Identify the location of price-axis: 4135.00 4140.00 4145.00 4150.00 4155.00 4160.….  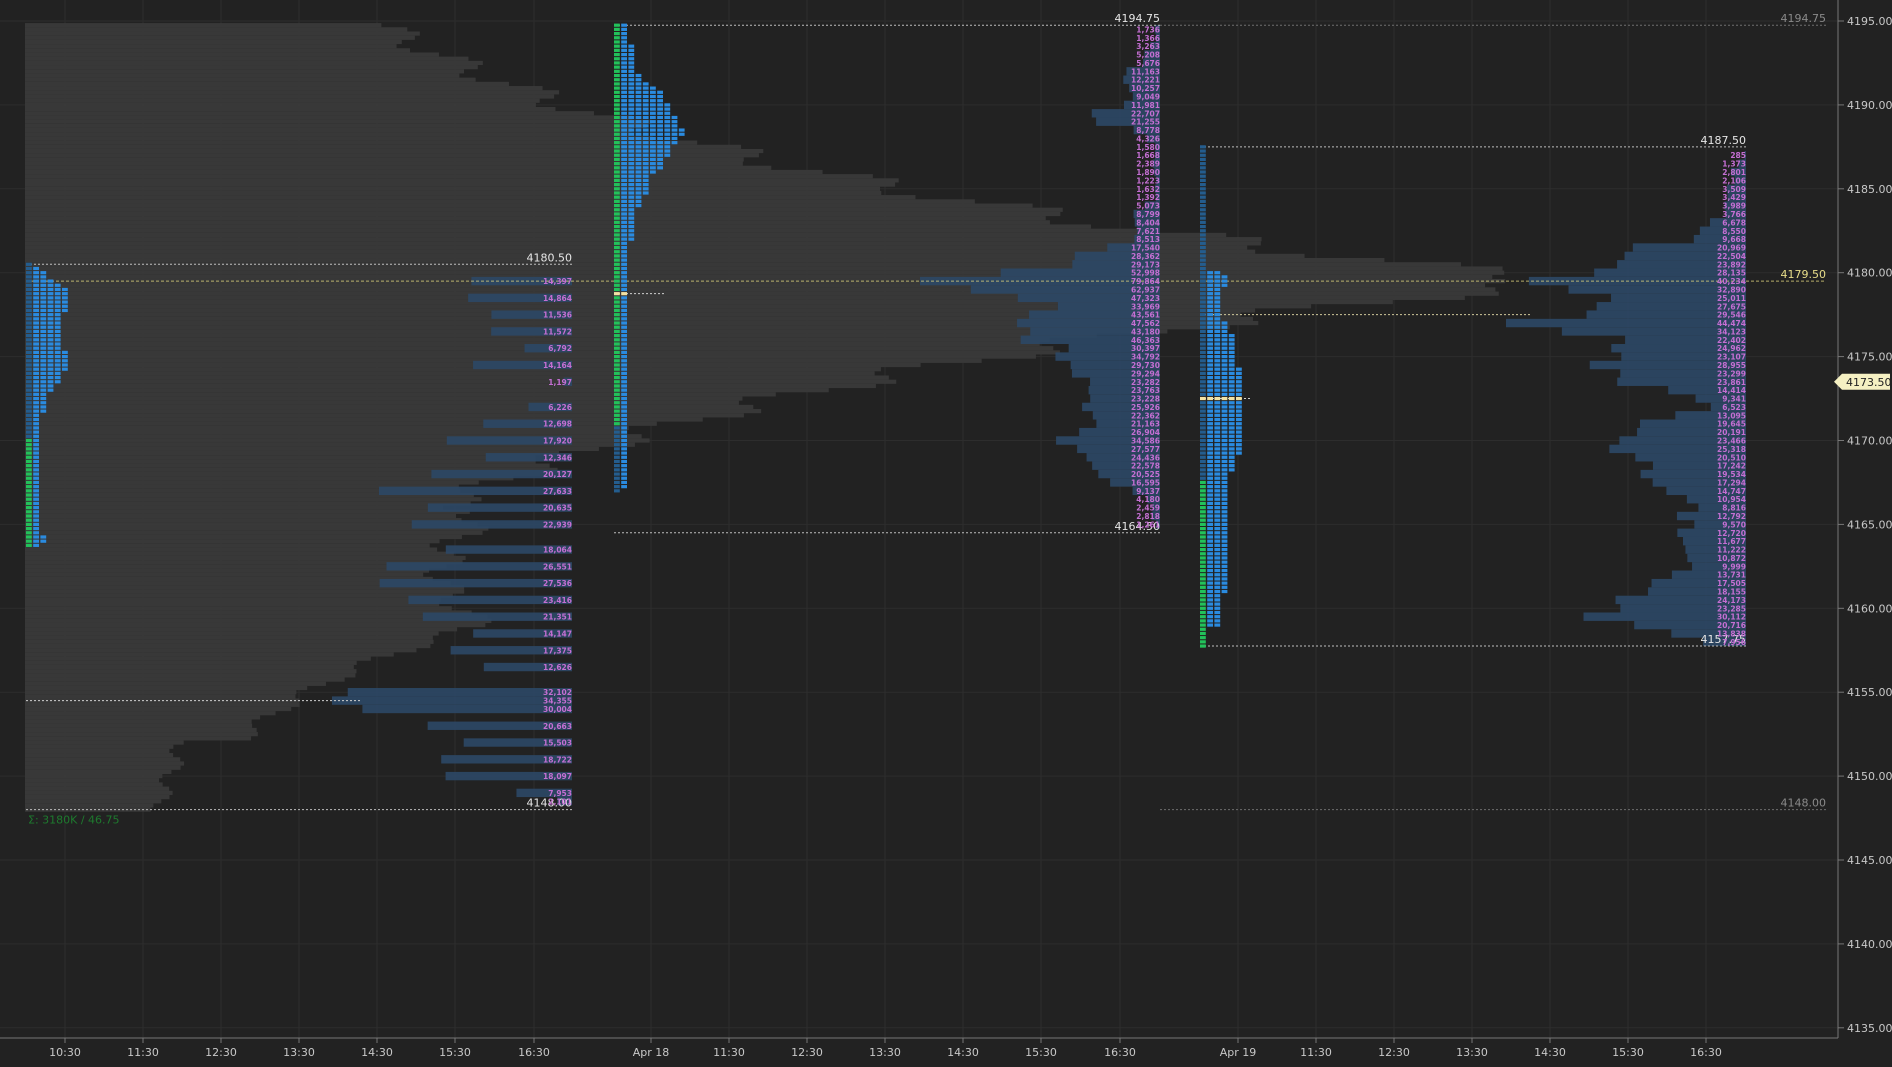
(1863, 519).